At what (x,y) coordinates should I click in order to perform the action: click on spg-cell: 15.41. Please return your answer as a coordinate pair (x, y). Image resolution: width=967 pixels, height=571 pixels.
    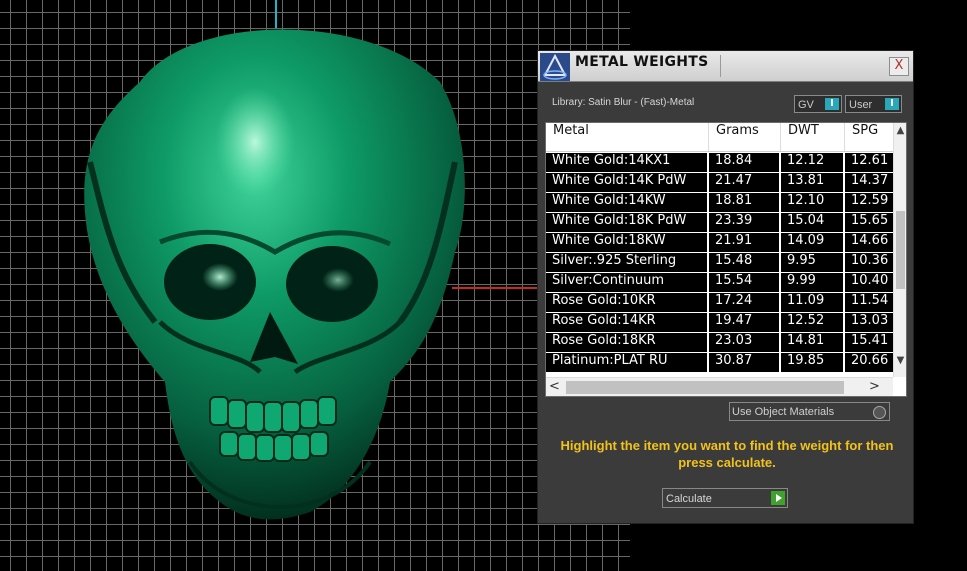
    Looking at the image, I should click on (869, 342).